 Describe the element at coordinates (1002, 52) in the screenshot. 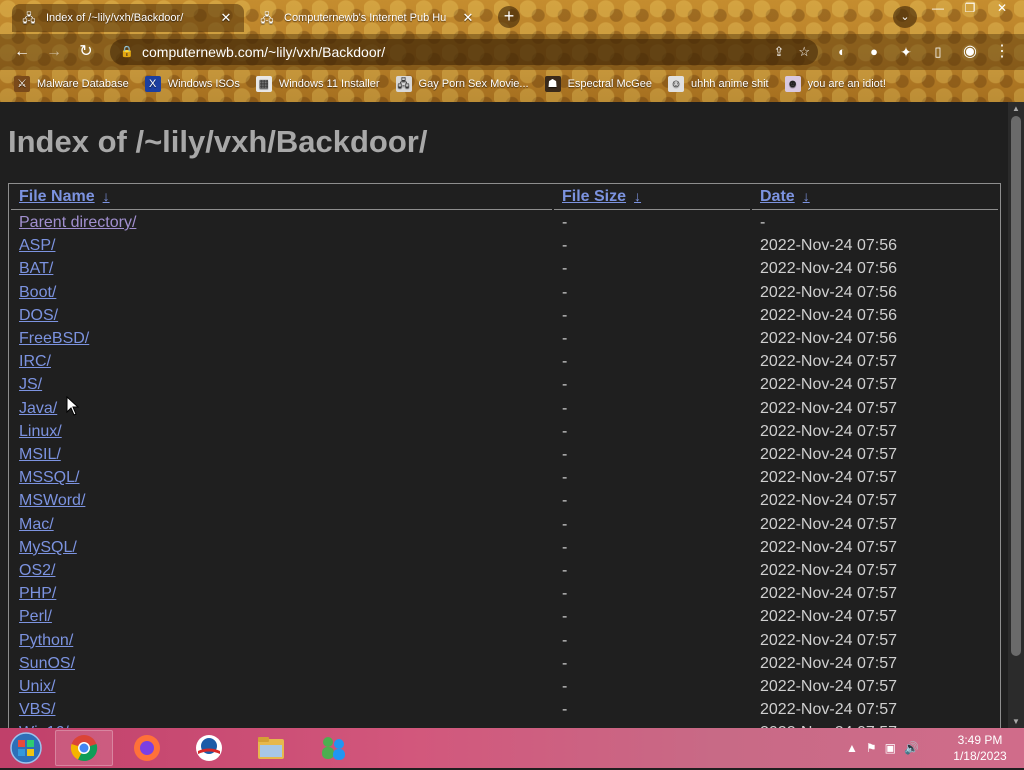

I see `menu-dots-icon: ⋮` at that location.